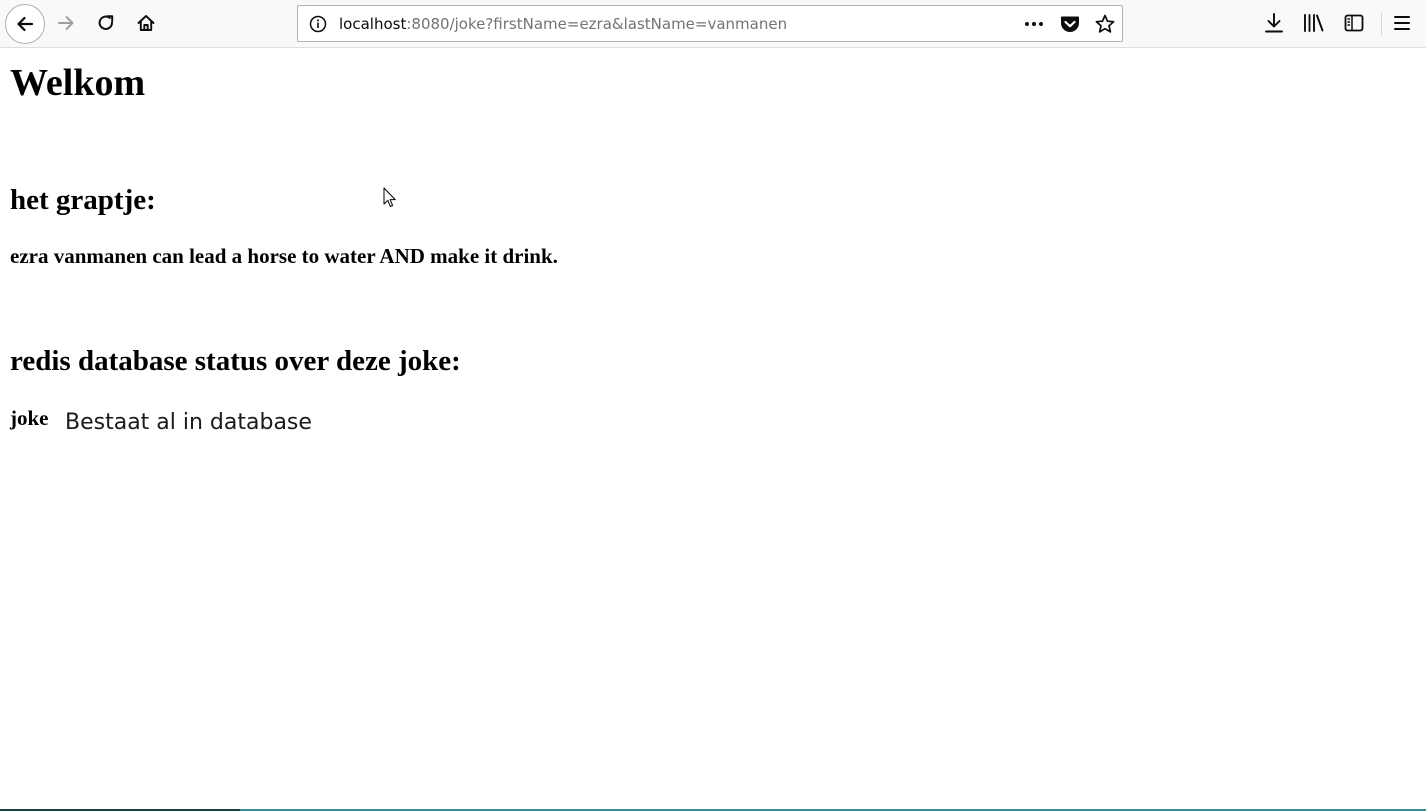 The width and height of the screenshot is (1426, 811). What do you see at coordinates (1402, 23) in the screenshot?
I see `hamburger-menu-icon` at bounding box center [1402, 23].